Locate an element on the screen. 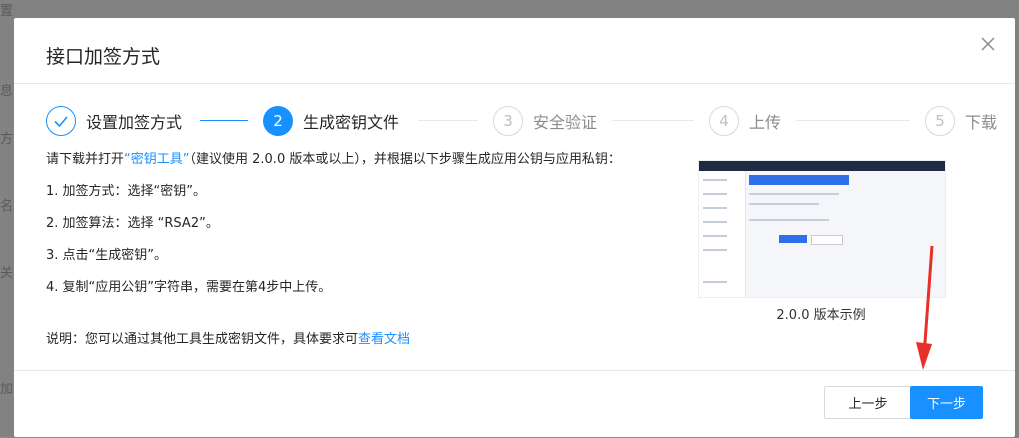  step-5: 5 下载 is located at coordinates (961, 121).